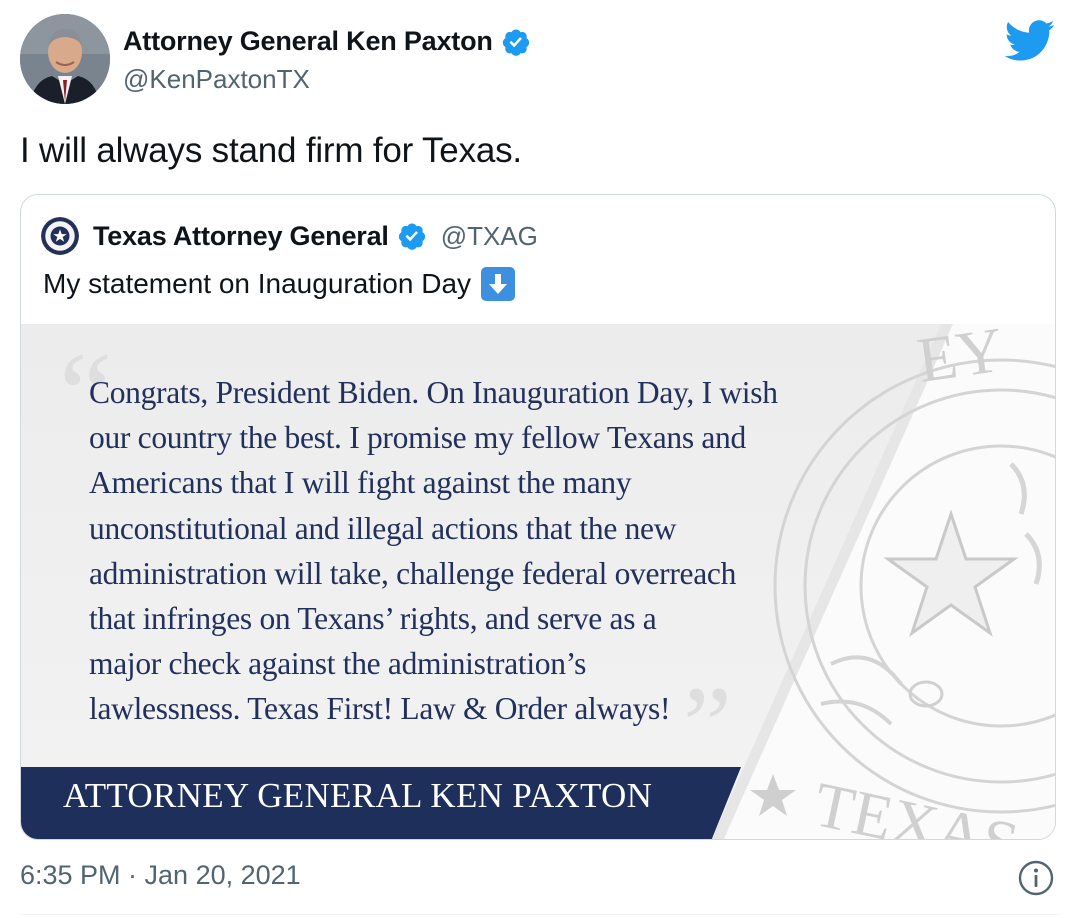 Image resolution: width=1084 pixels, height=918 pixels. I want to click on quoted-tweet-header: Texas Attorney General @TXAG, so click(289, 236).